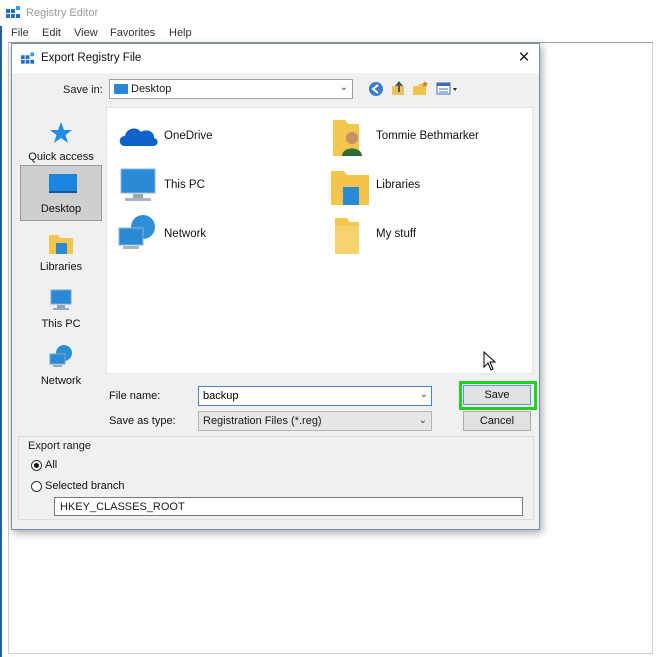  What do you see at coordinates (61, 381) in the screenshot?
I see `place-label: Network` at bounding box center [61, 381].